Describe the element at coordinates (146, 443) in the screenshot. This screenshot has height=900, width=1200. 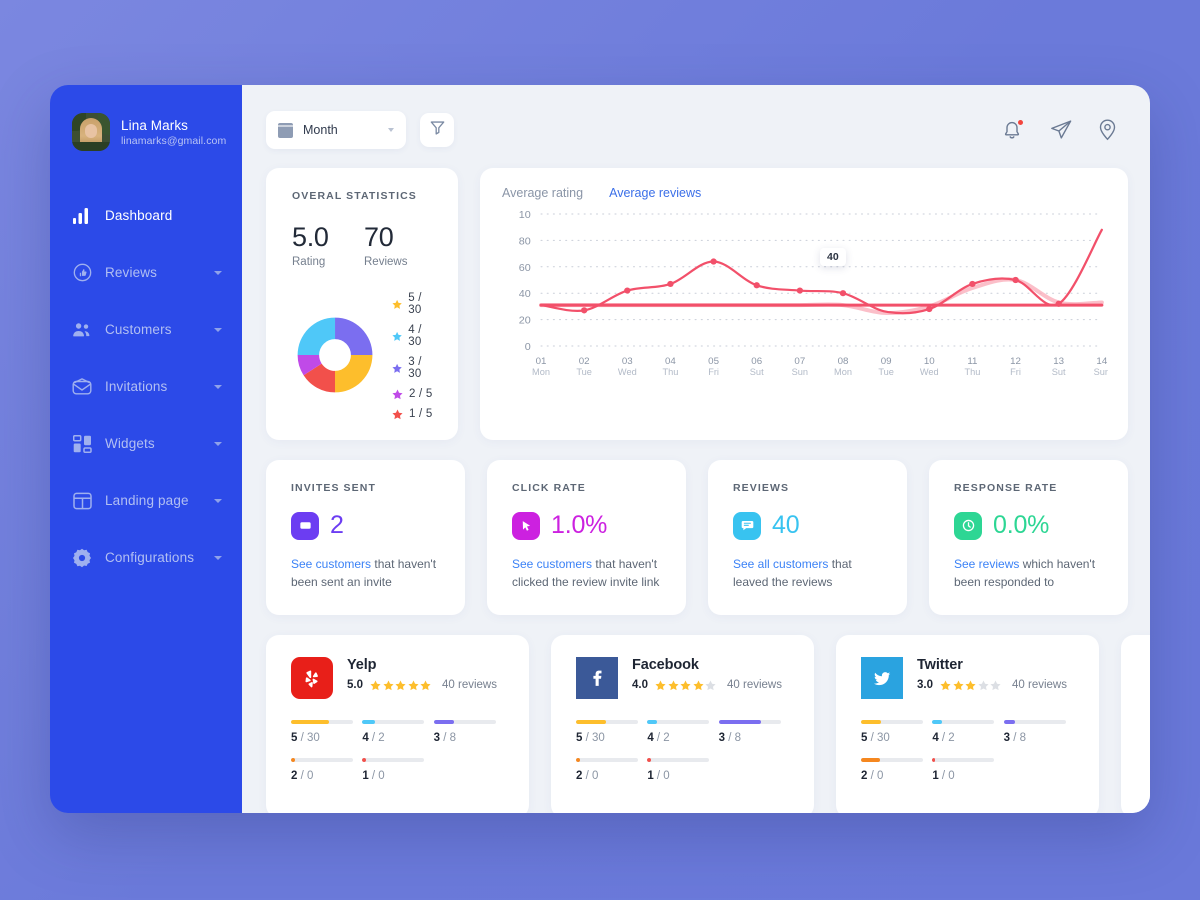
I see `sidebar-item-widgets: Widgets` at that location.